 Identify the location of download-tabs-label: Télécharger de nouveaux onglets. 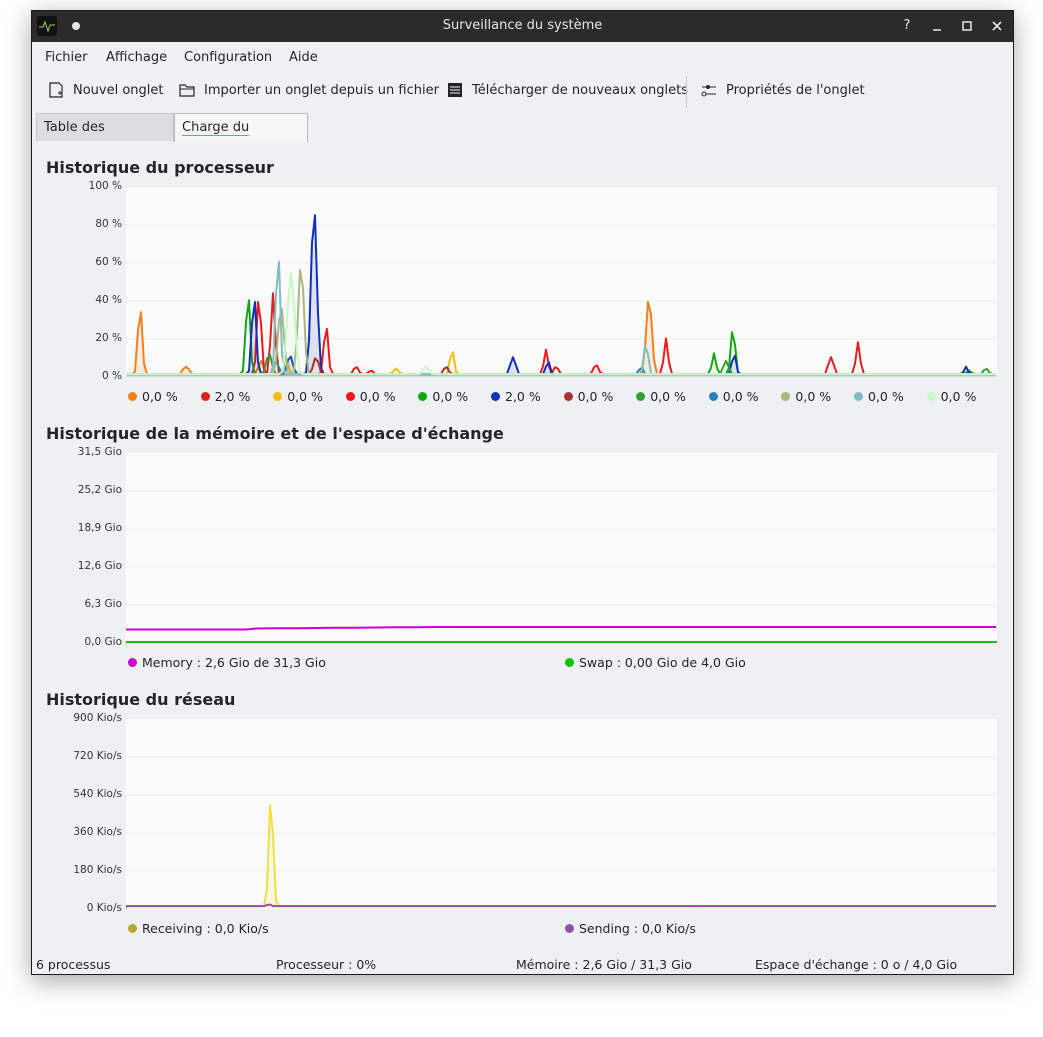
(580, 90).